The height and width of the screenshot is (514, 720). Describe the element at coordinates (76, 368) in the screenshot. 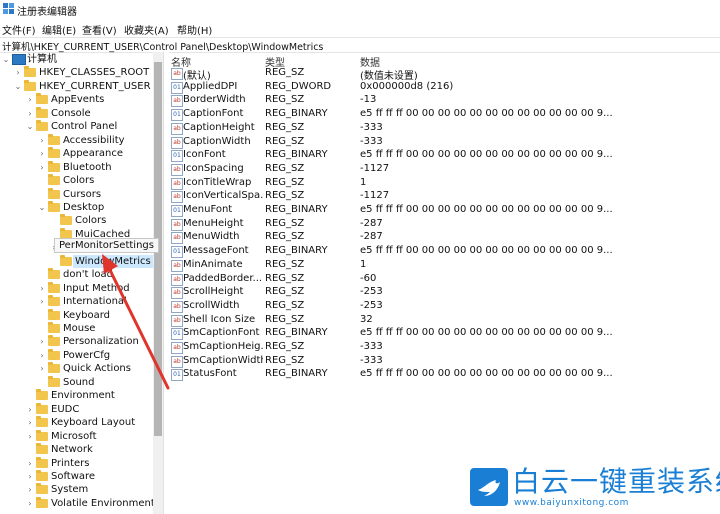

I see `tree-item: › Quick Actions` at that location.